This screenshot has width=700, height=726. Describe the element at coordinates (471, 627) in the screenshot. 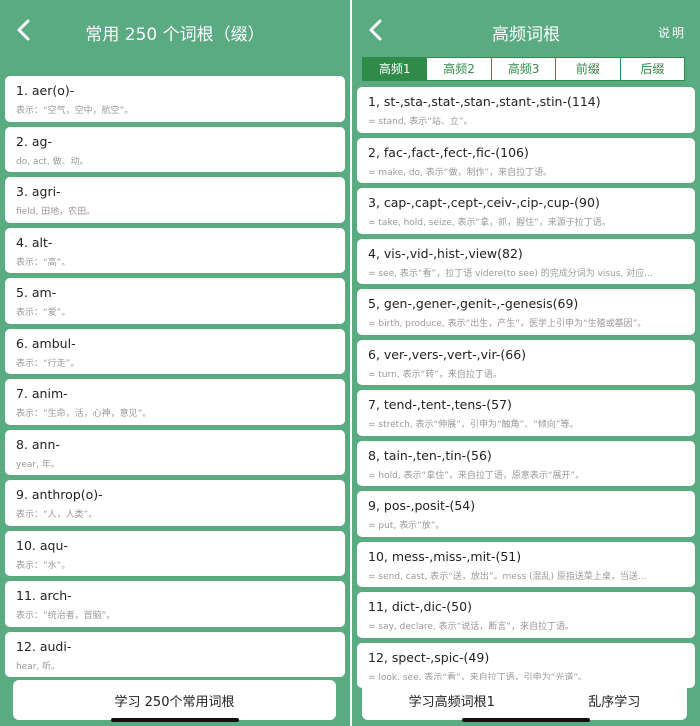

I see `root-description: = say, declare, 表示“说话，断言”，来自拉丁语。` at that location.